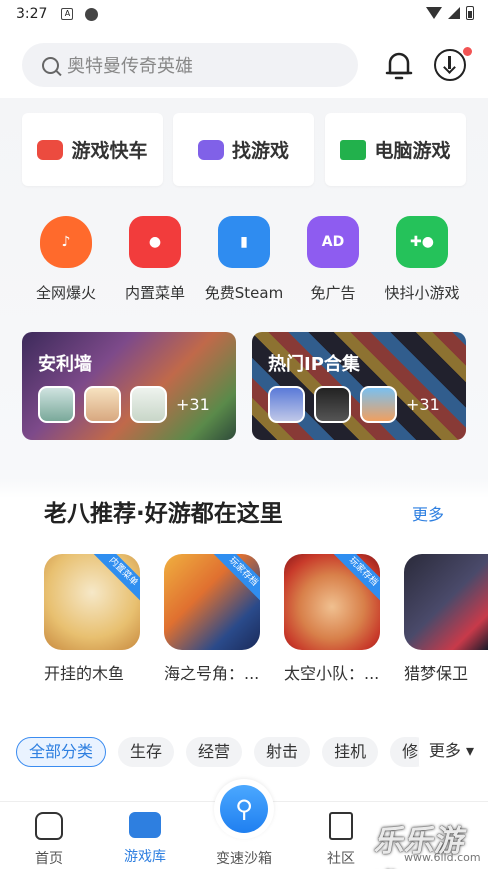  I want to click on header: 奥特曼传奇英雄, so click(244, 63).